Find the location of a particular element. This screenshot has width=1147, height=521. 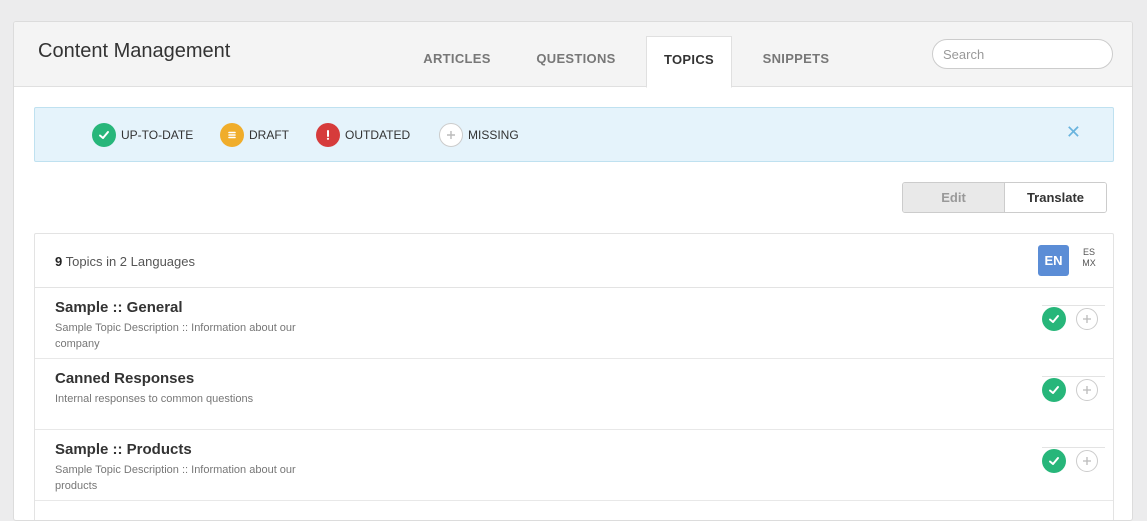

count-suffix: Topics in 2 Languages is located at coordinates (128, 261).